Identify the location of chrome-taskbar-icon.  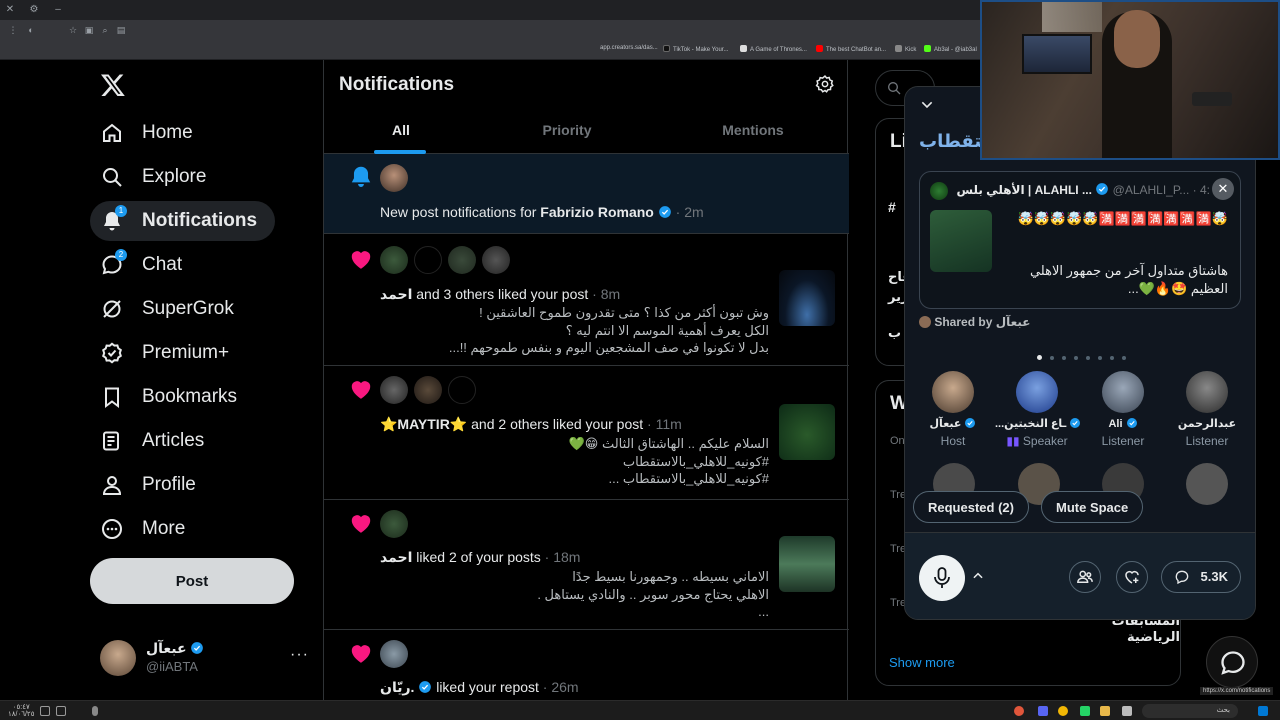
(1063, 711).